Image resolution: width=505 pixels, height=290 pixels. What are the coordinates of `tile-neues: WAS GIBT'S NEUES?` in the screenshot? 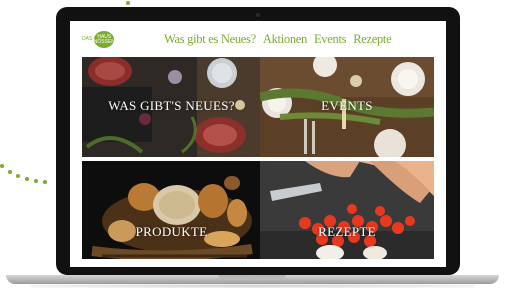 It's located at (171, 107).